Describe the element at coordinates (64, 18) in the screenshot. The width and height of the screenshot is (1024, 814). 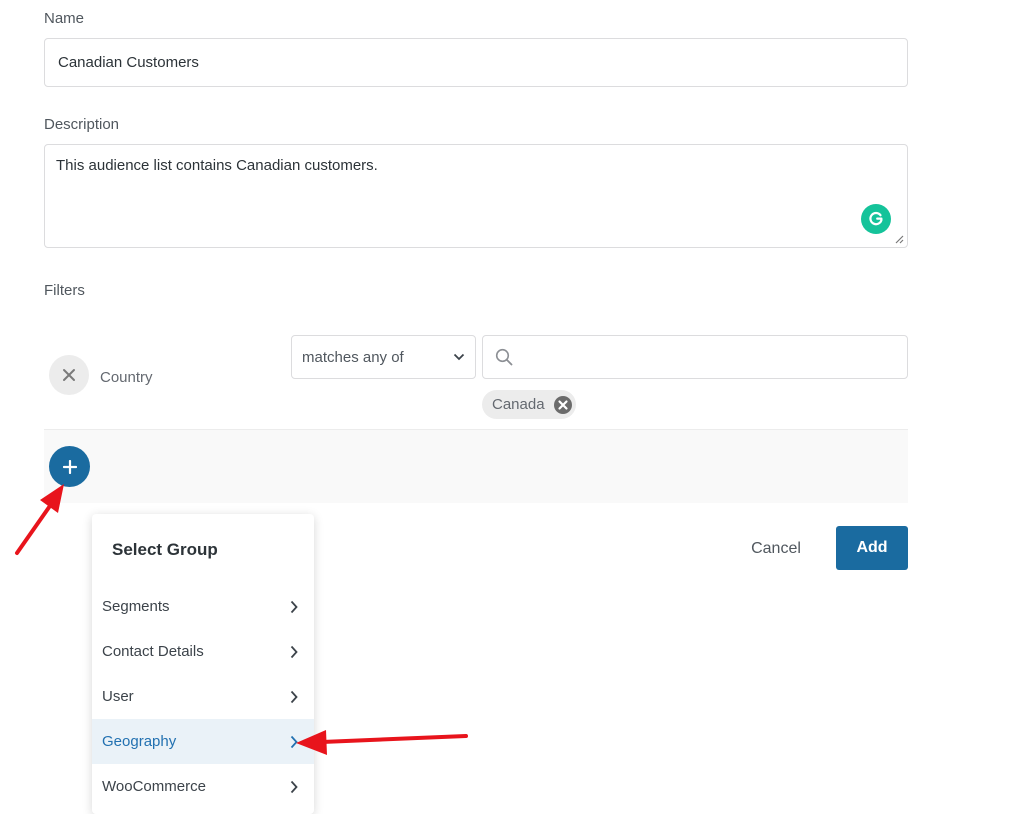
I see `name-label: Name` at that location.